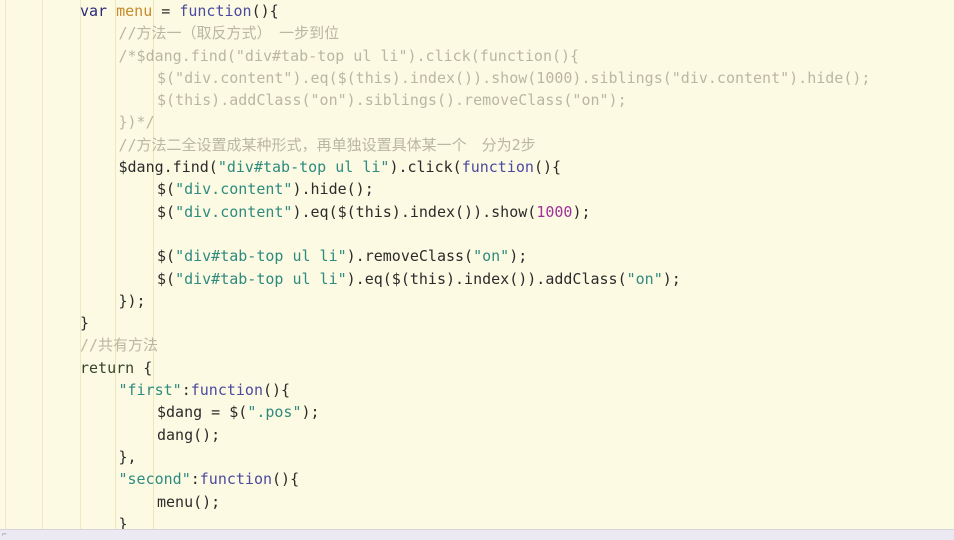  What do you see at coordinates (477, 435) in the screenshot?
I see `code-line: dang();` at bounding box center [477, 435].